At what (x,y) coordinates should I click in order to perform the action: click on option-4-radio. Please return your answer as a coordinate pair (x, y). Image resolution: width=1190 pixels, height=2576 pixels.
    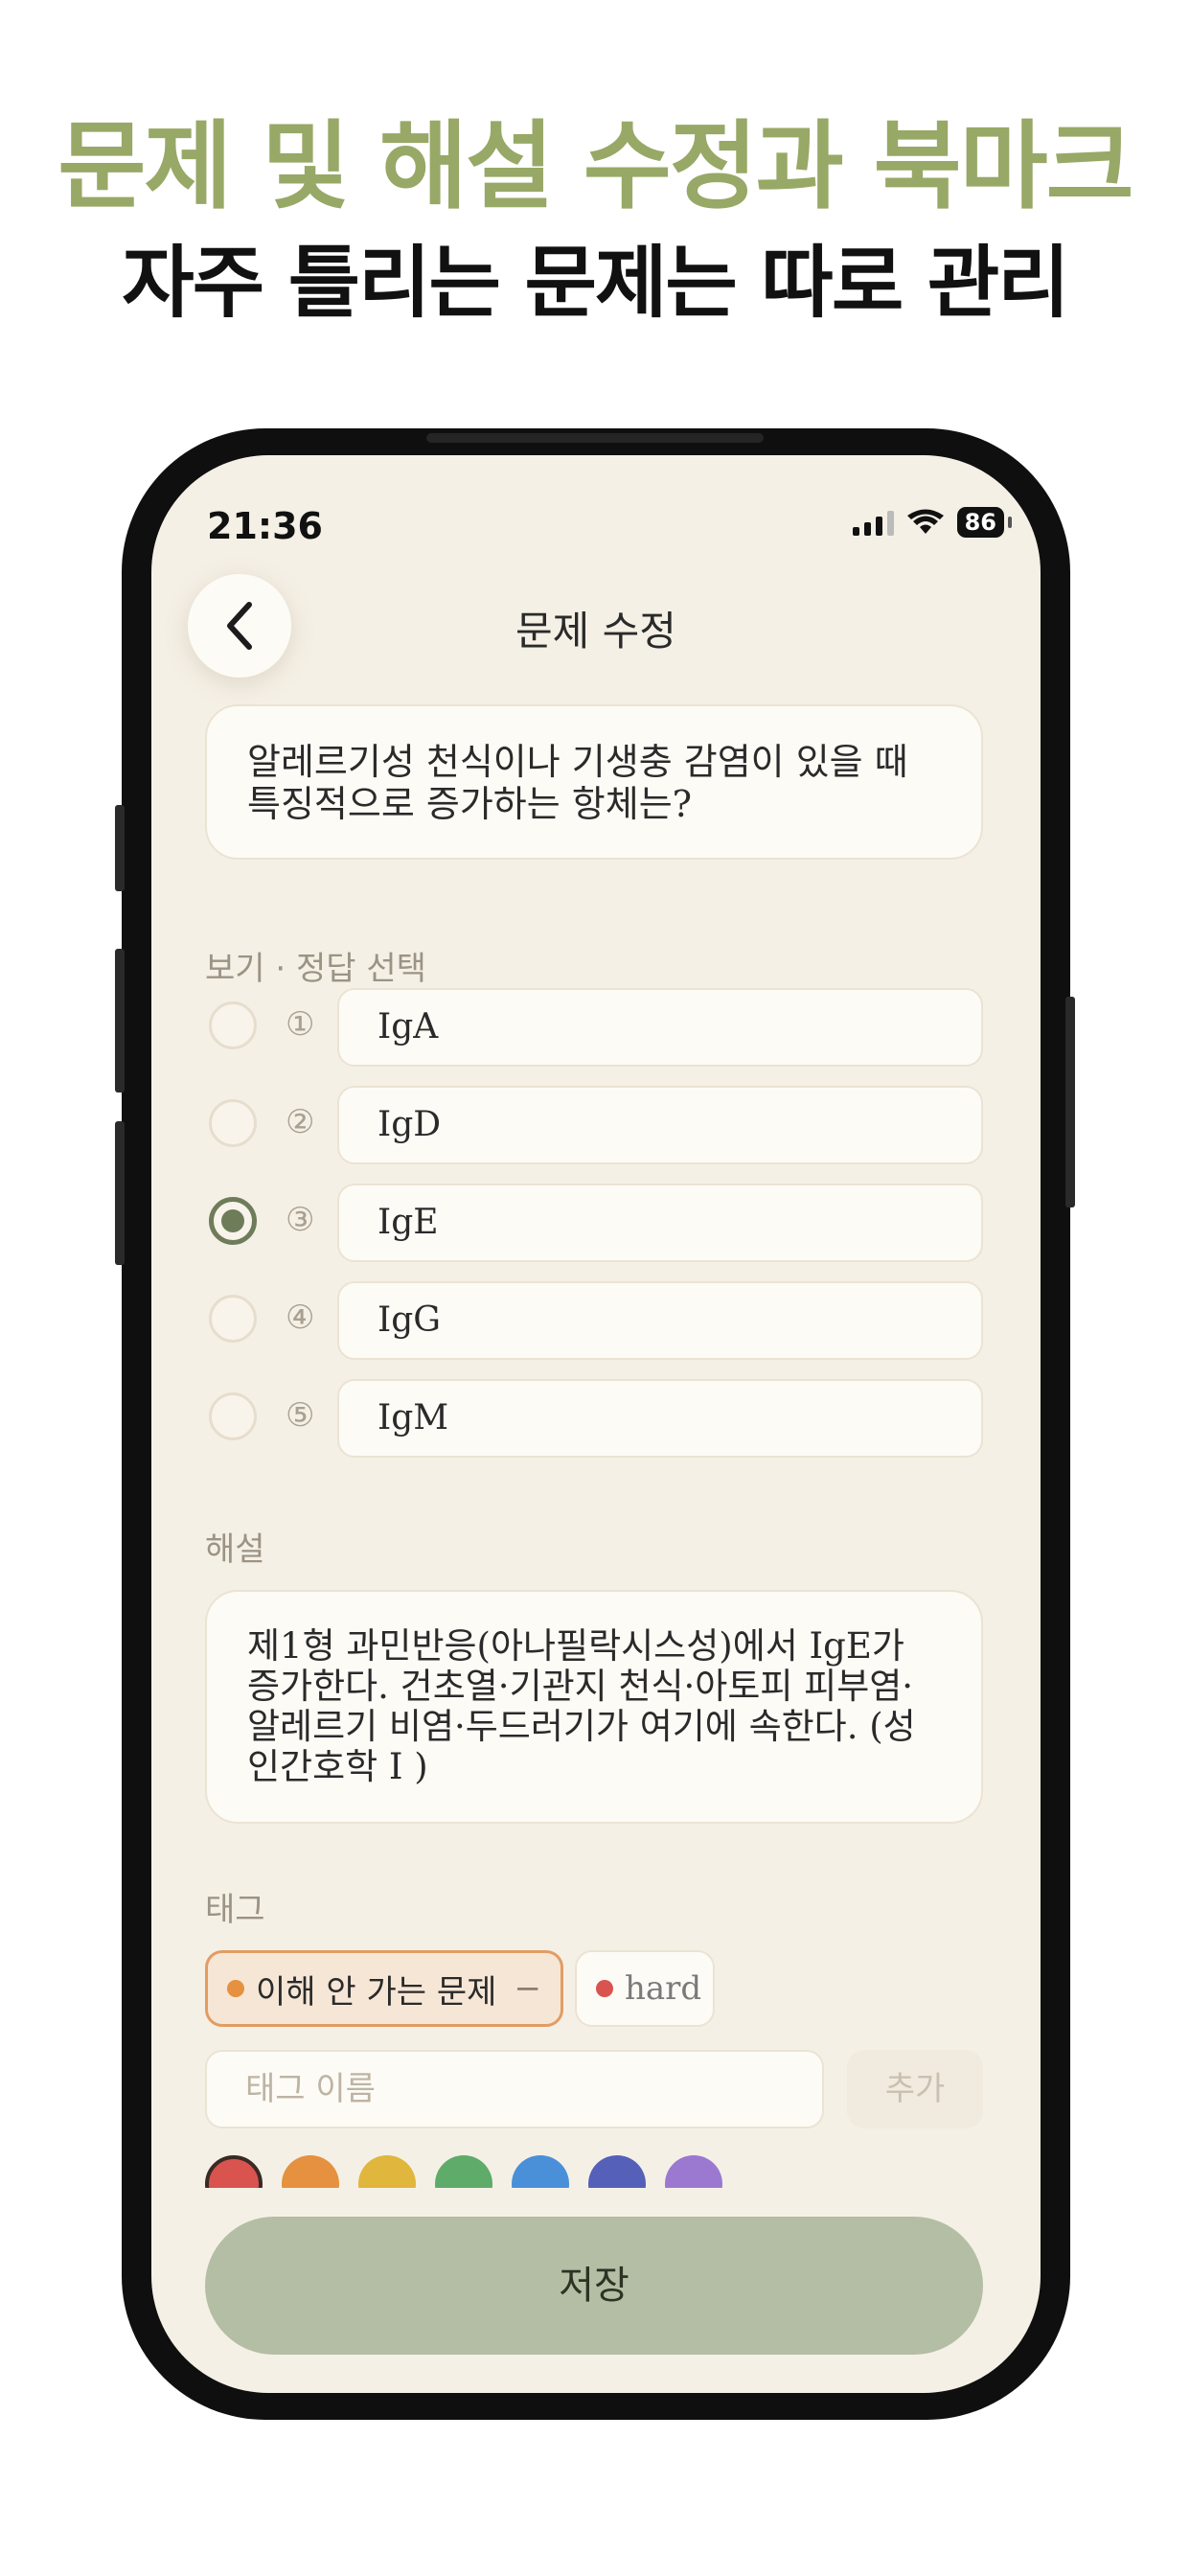
    Looking at the image, I should click on (233, 1319).